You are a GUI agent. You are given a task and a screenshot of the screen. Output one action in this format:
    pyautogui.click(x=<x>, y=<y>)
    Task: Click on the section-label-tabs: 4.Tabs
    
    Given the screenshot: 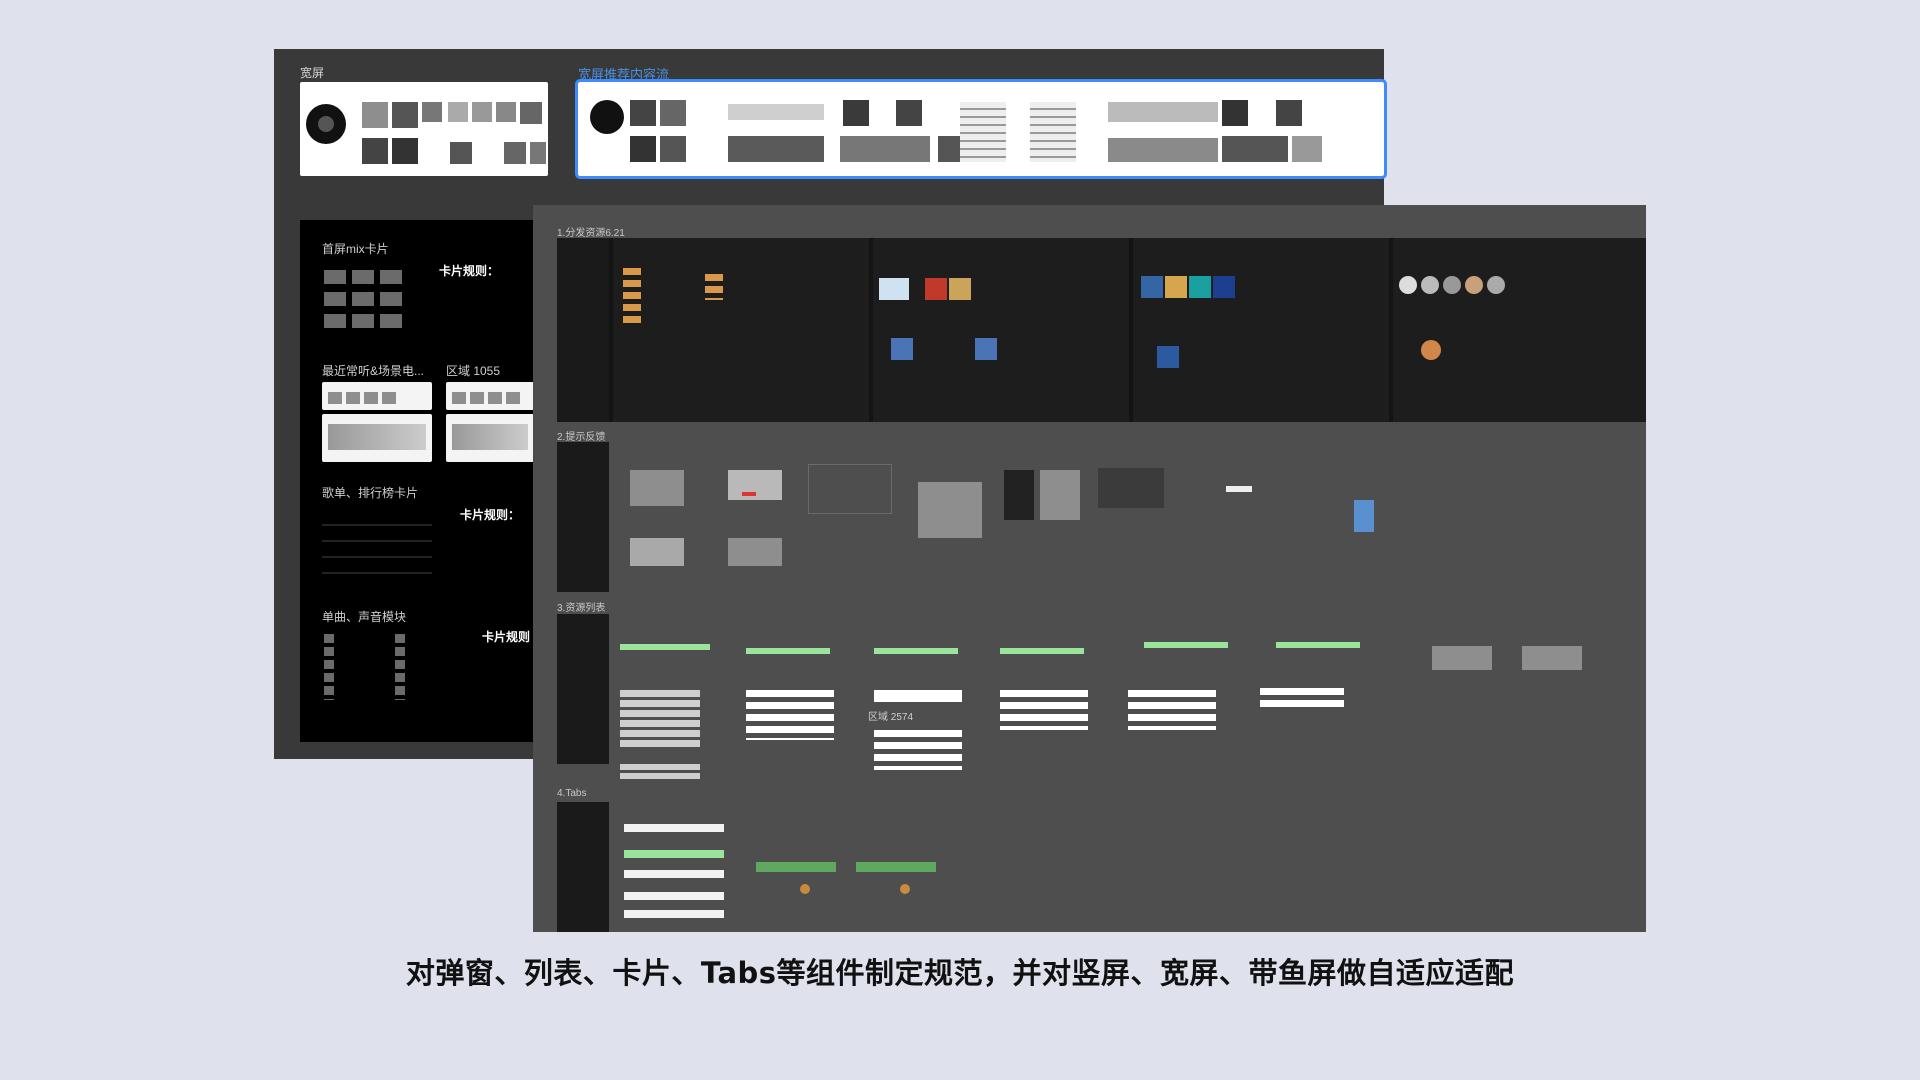 What is the action you would take?
    pyautogui.click(x=571, y=793)
    